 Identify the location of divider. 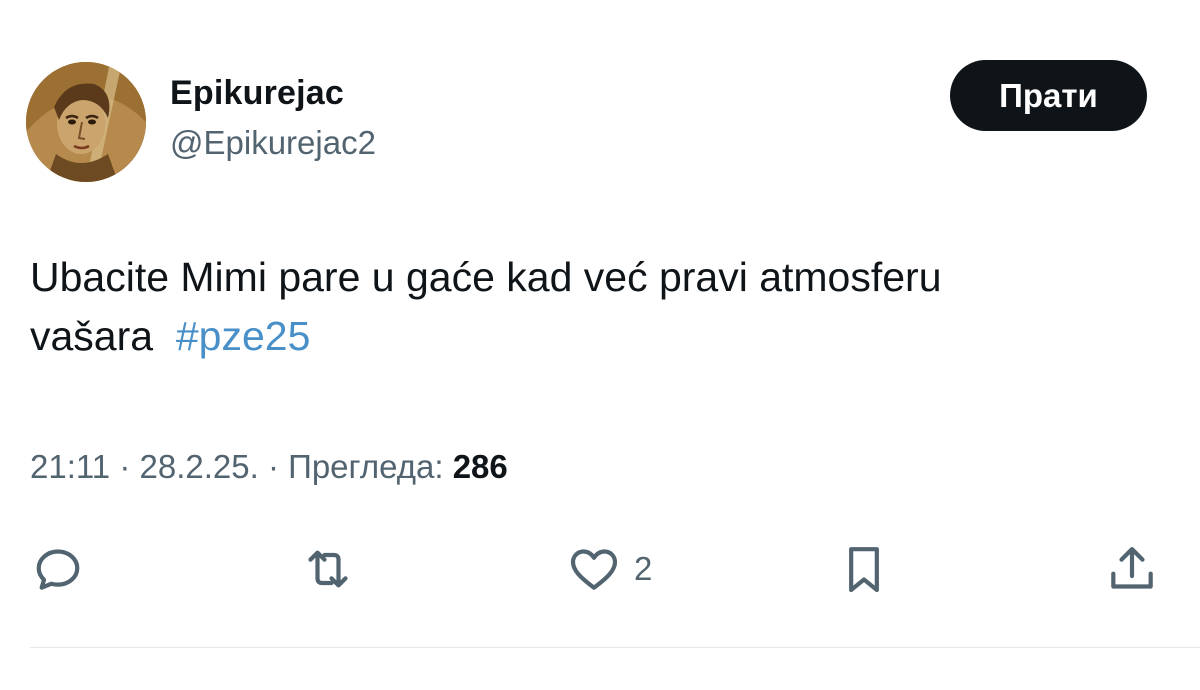
(615, 647).